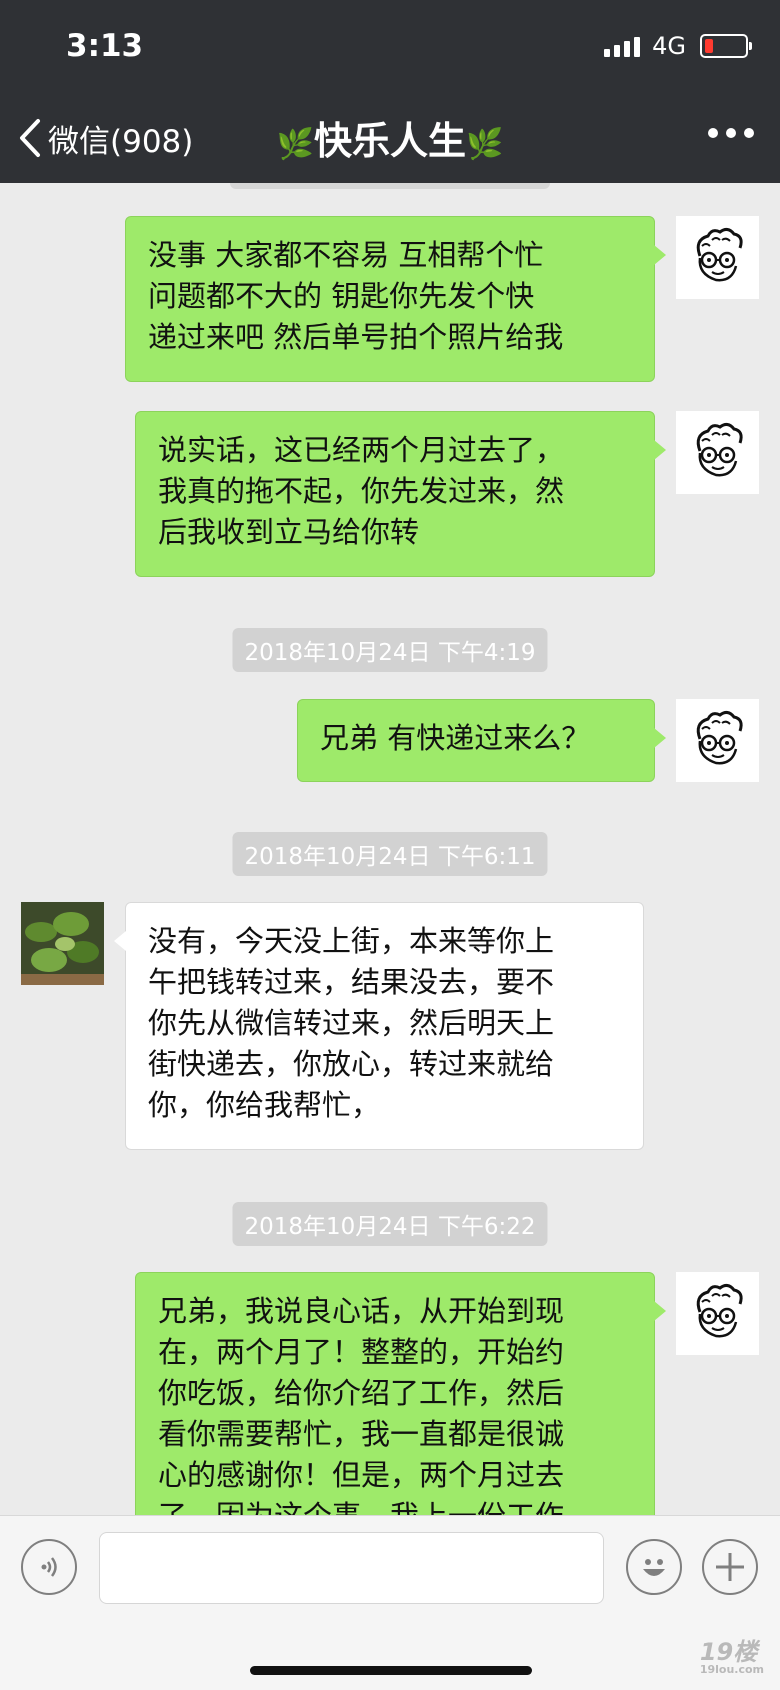  What do you see at coordinates (390, 1224) in the screenshot?
I see `timestamp: 2018年10月24日 下午6:22` at bounding box center [390, 1224].